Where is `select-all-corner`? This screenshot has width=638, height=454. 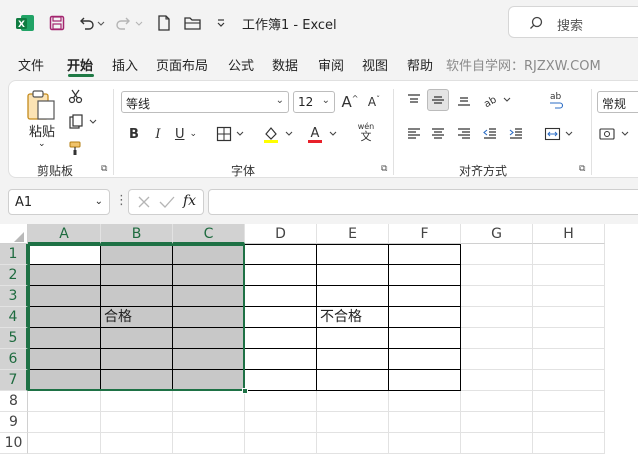
select-all-corner is located at coordinates (14, 234).